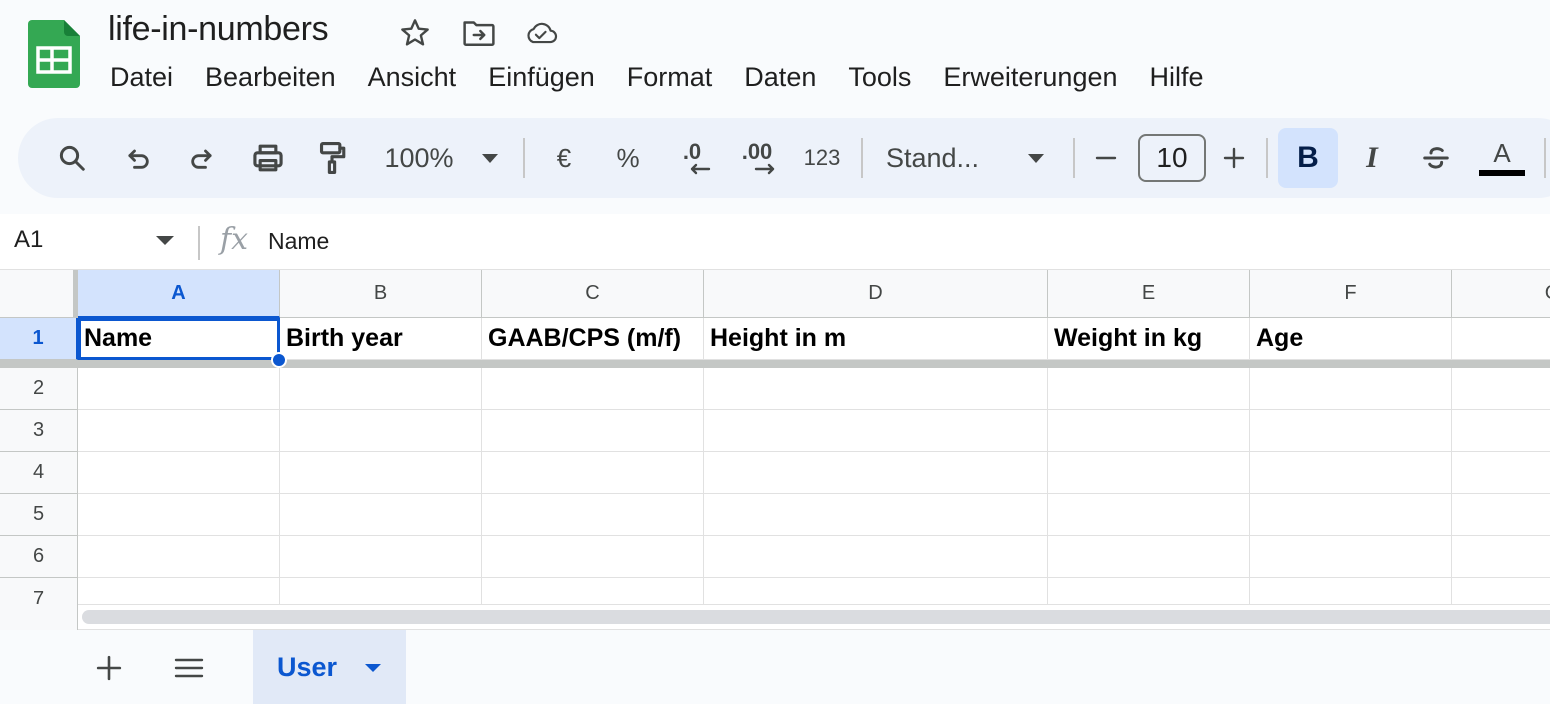  What do you see at coordinates (381, 339) in the screenshot?
I see `cell-b1: Birth year` at bounding box center [381, 339].